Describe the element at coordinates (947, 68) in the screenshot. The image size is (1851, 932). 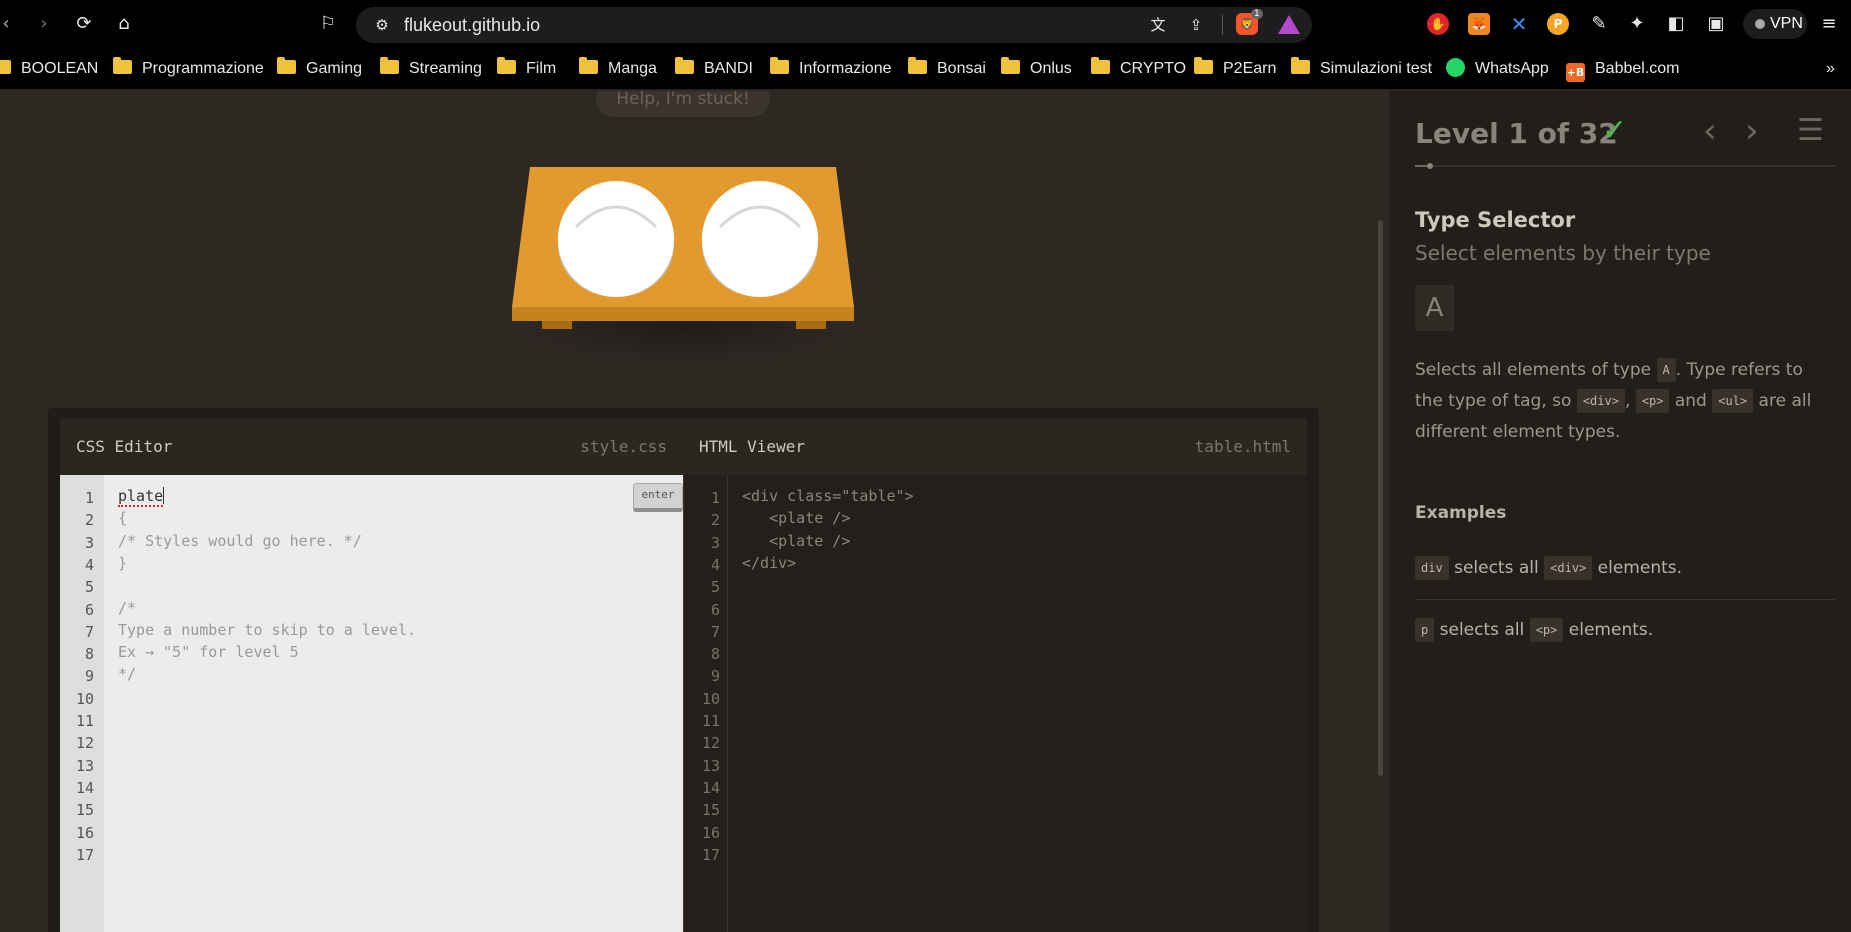
I see `bookmark-folder-bonsai: Bonsai` at that location.